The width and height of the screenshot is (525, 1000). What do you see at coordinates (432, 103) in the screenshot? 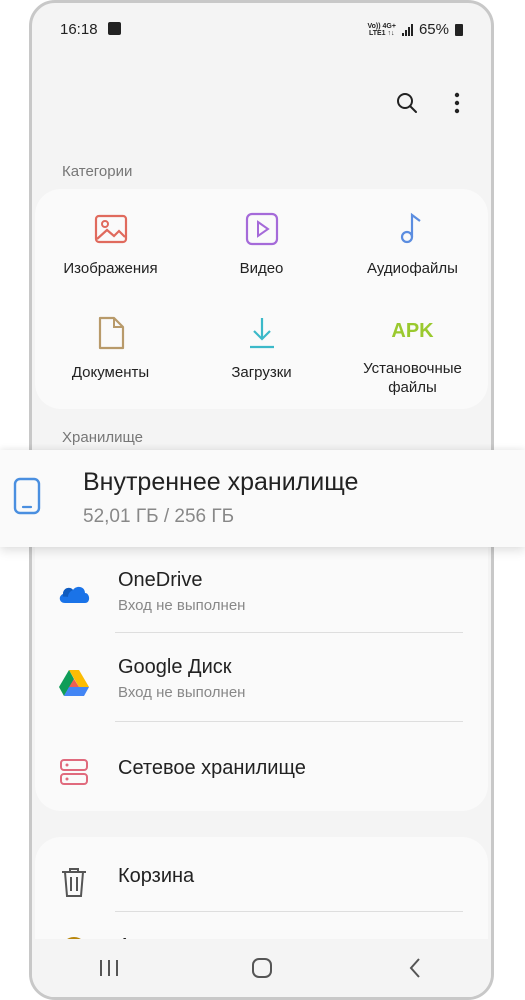
I see `toolbar` at bounding box center [432, 103].